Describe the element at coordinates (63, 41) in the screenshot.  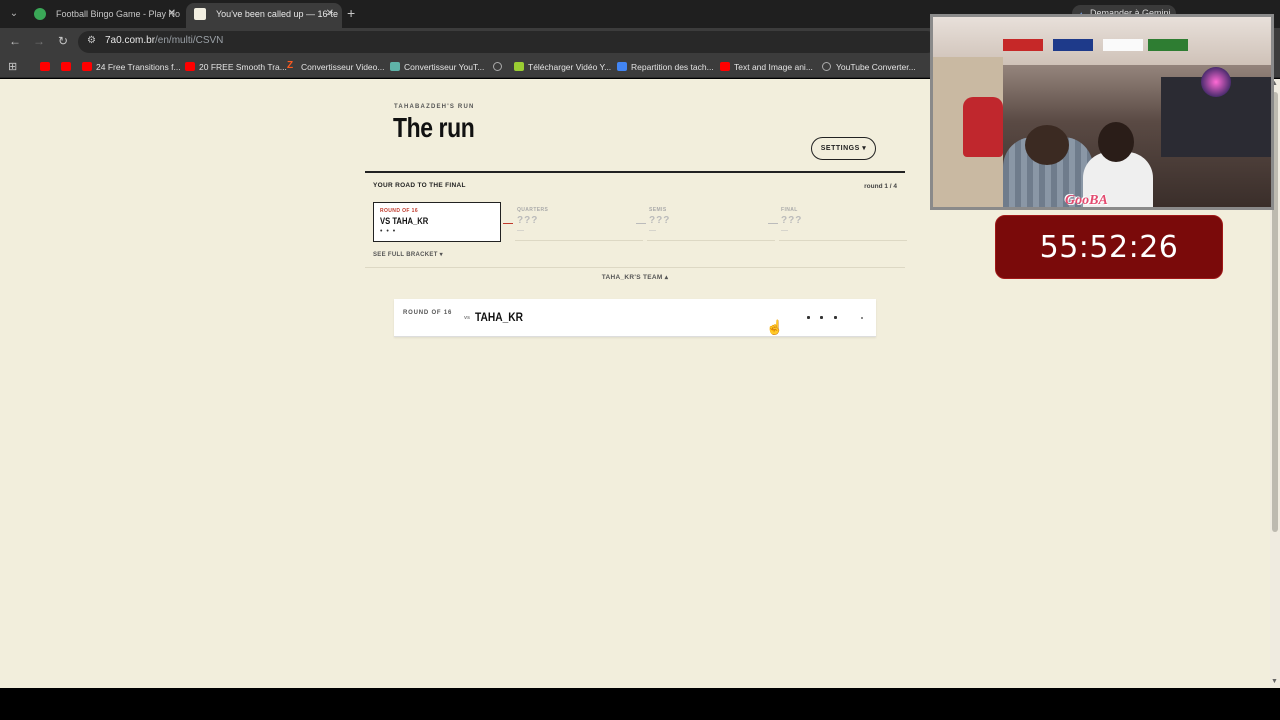
I see `reload-icon: ↻` at that location.